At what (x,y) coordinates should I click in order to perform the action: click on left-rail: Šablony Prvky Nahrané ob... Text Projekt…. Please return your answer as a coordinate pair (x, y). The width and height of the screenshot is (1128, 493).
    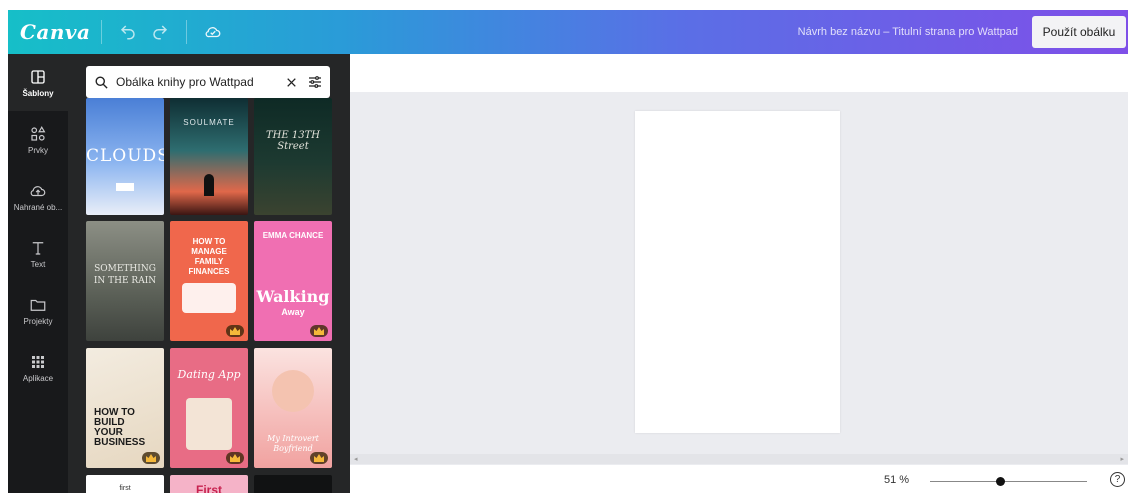
    Looking at the image, I should click on (38, 273).